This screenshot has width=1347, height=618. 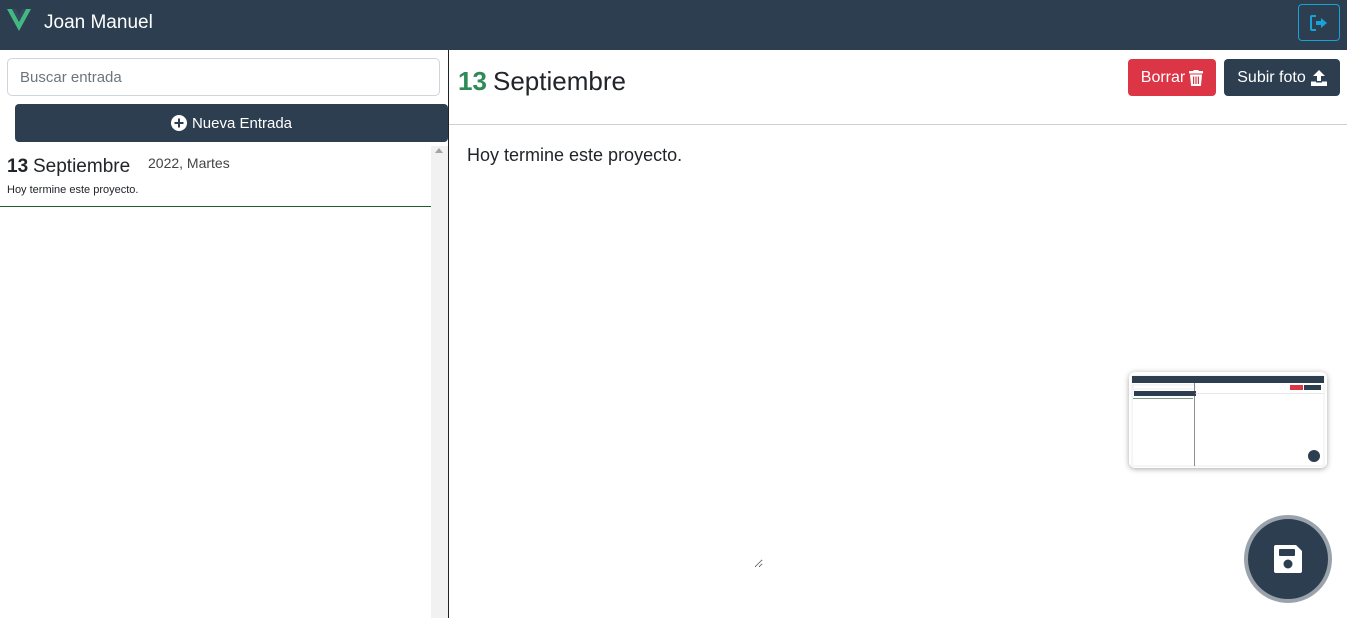 I want to click on entry-day: 13, so click(x=18, y=166).